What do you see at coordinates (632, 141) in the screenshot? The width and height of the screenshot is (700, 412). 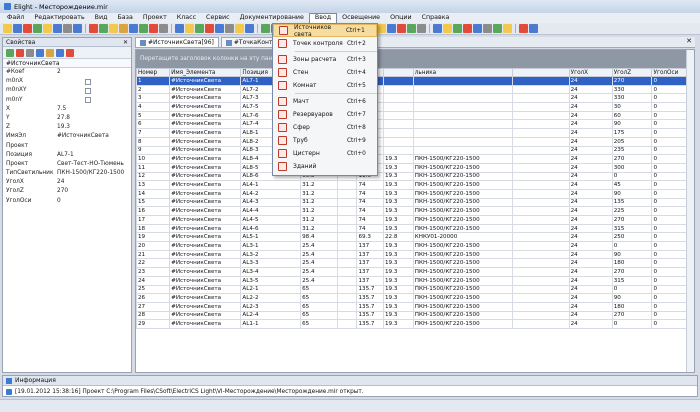 I see `table-cell: 205` at bounding box center [632, 141].